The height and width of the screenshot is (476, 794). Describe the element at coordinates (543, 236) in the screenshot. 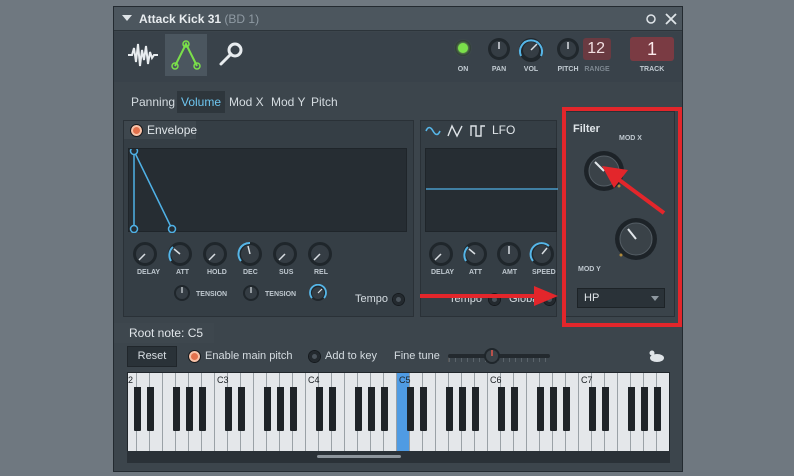

I see `annotation-arrows` at that location.